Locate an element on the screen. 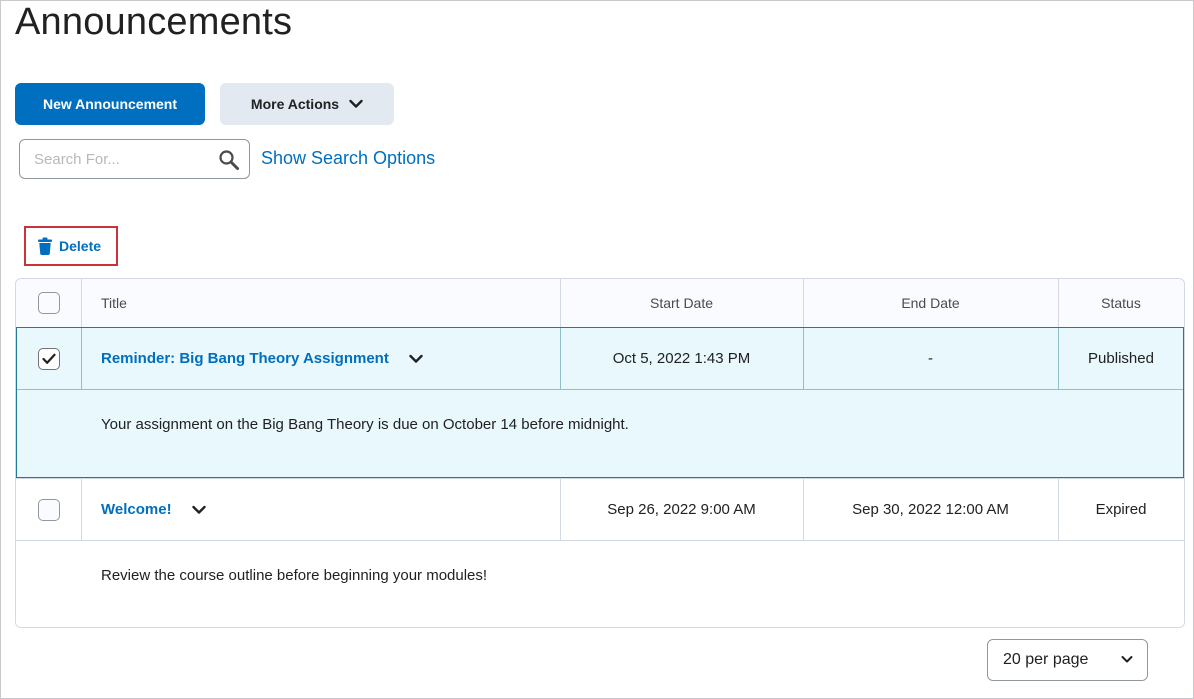 The image size is (1194, 699). table-header-row: Title Start Date End Date Status is located at coordinates (600, 303).